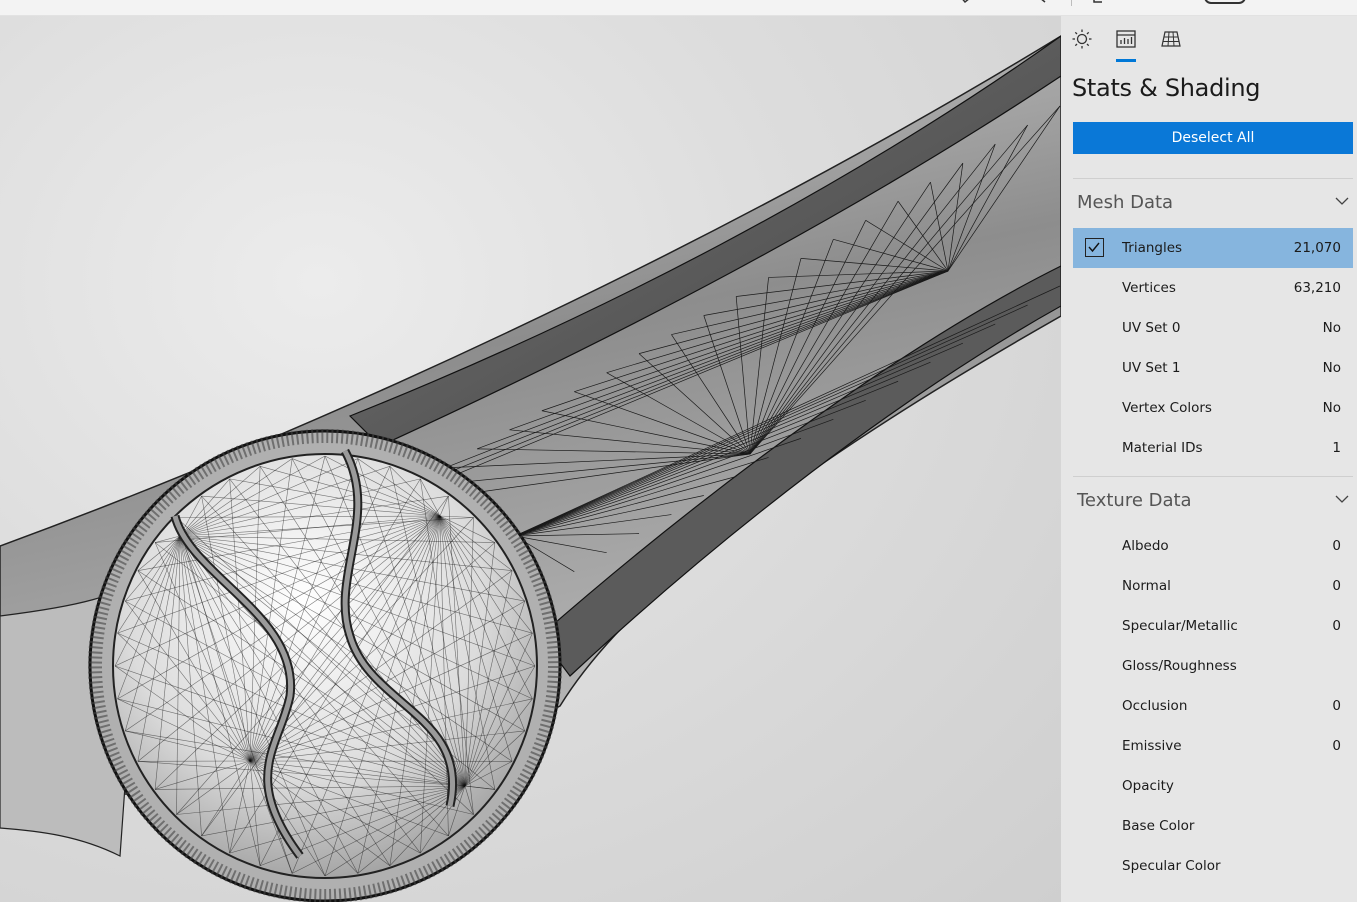  Describe the element at coordinates (1151, 328) in the screenshot. I see `row-name: UV Set 0` at that location.